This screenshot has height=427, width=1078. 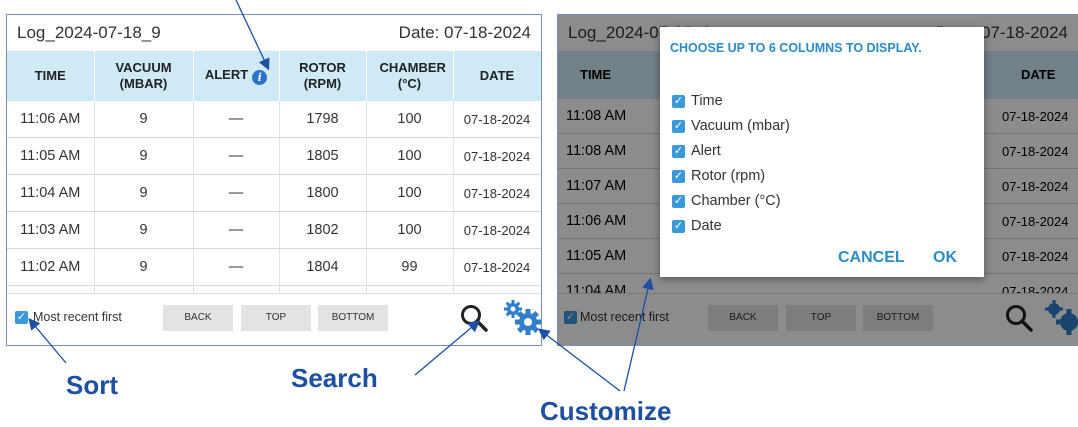 What do you see at coordinates (606, 411) in the screenshot?
I see `callout-customize: Customize` at bounding box center [606, 411].